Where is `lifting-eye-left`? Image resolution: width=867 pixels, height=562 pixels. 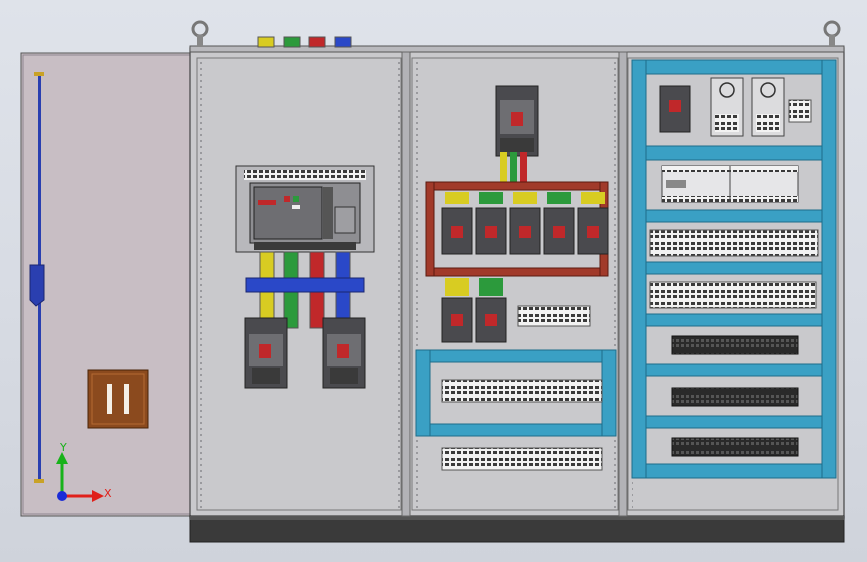
lifting-eye-left is located at coordinates (200, 33).